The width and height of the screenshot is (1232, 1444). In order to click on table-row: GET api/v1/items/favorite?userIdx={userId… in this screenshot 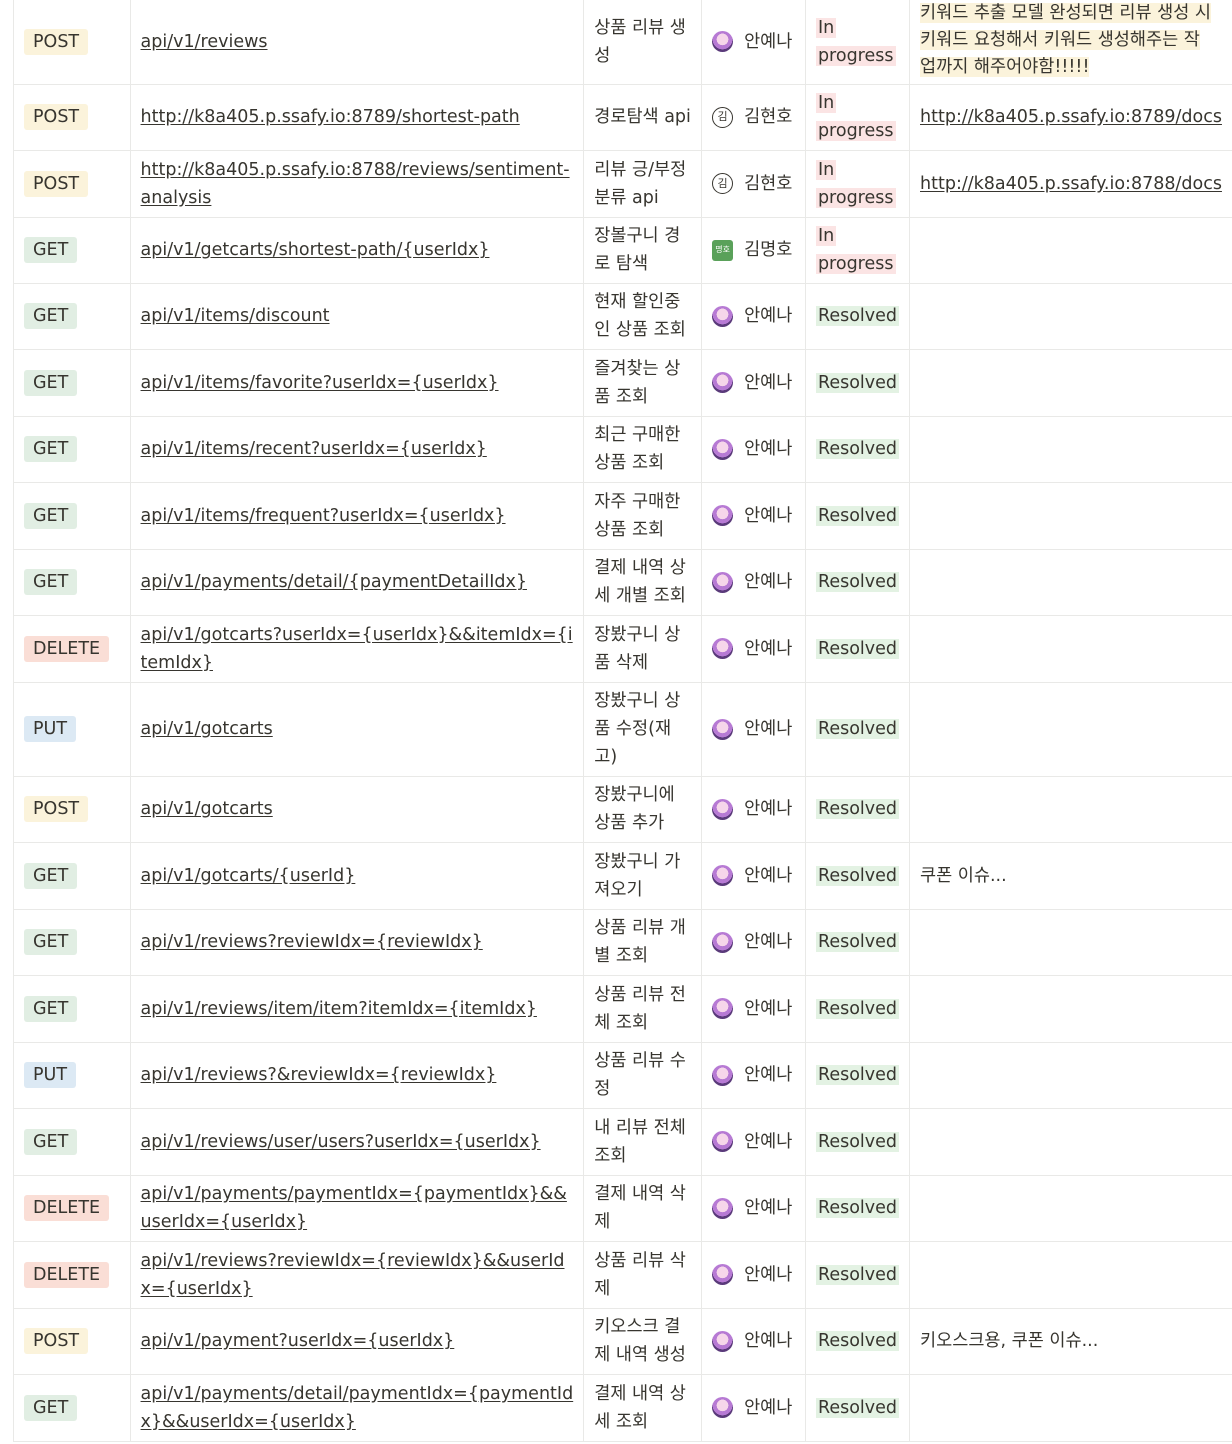, I will do `click(622, 383)`.